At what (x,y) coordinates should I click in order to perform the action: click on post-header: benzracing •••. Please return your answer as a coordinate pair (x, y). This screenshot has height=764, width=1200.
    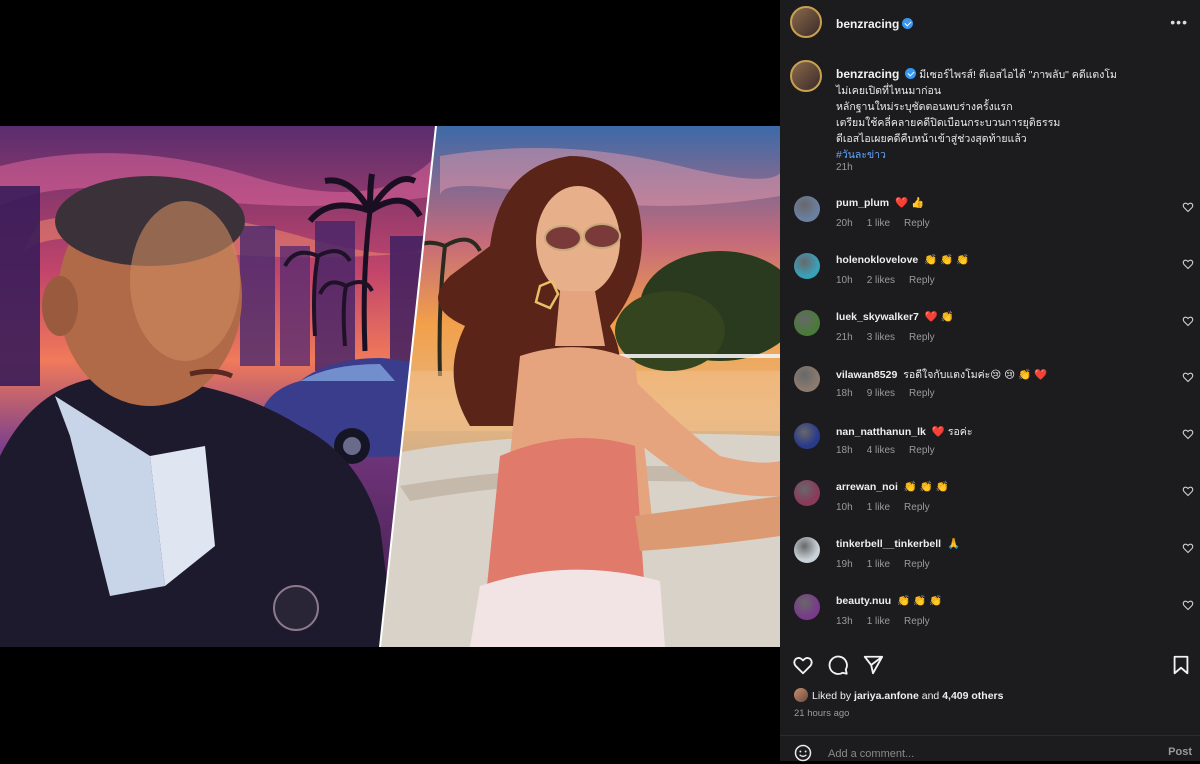
    Looking at the image, I should click on (990, 22).